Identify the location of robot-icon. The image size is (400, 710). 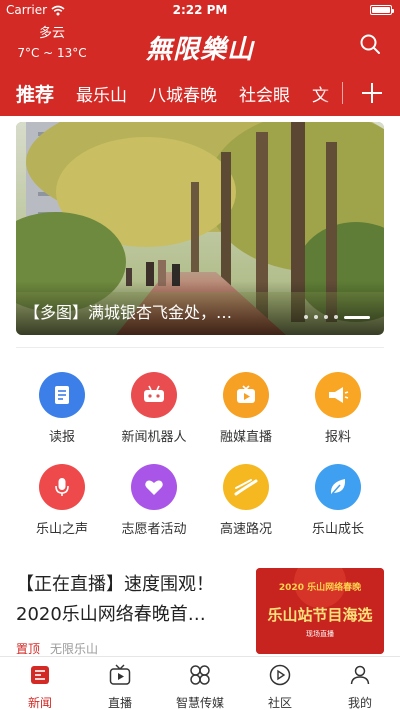
(154, 393).